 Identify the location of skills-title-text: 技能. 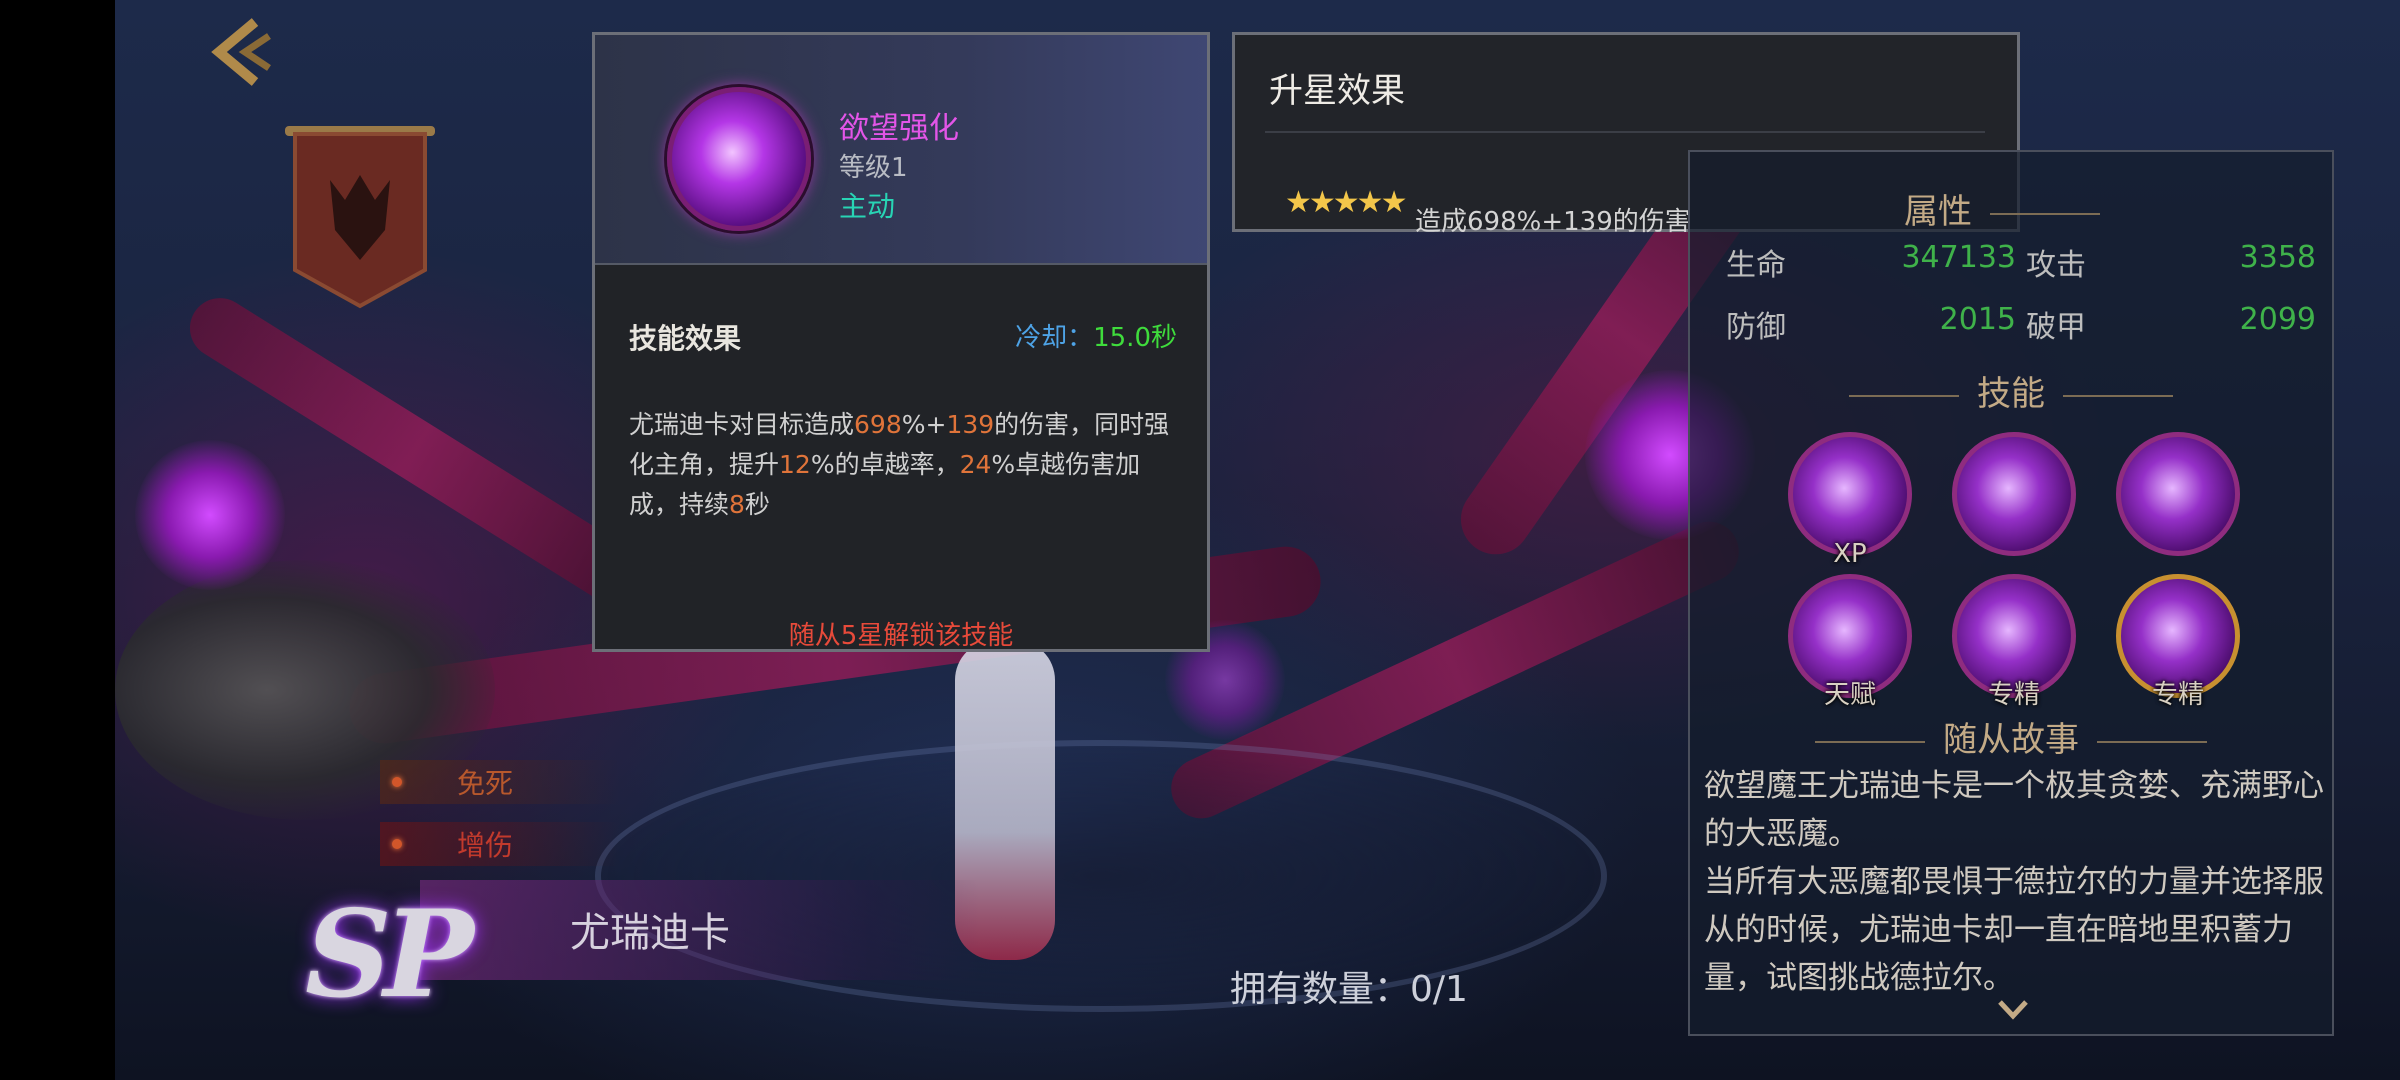
(2011, 394).